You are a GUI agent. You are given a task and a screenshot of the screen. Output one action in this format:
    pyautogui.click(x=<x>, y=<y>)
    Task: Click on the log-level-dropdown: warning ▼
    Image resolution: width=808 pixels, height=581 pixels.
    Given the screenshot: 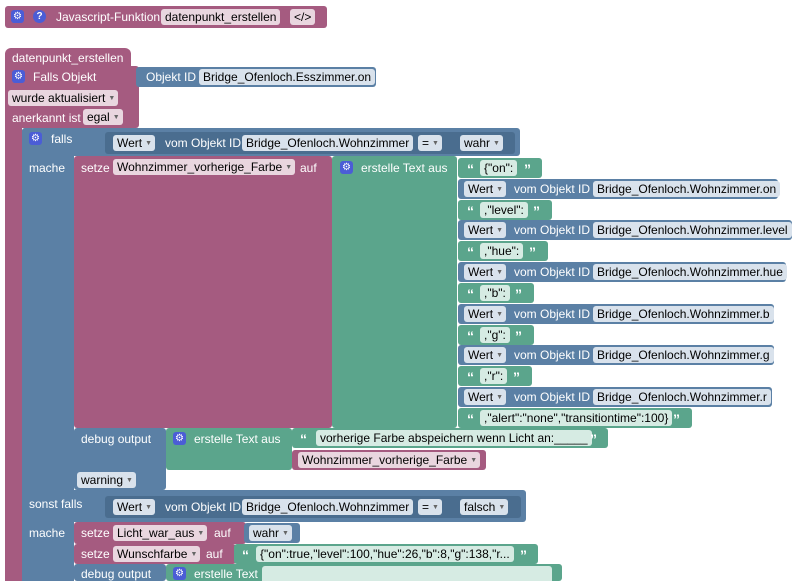 What is the action you would take?
    pyautogui.click(x=106, y=480)
    